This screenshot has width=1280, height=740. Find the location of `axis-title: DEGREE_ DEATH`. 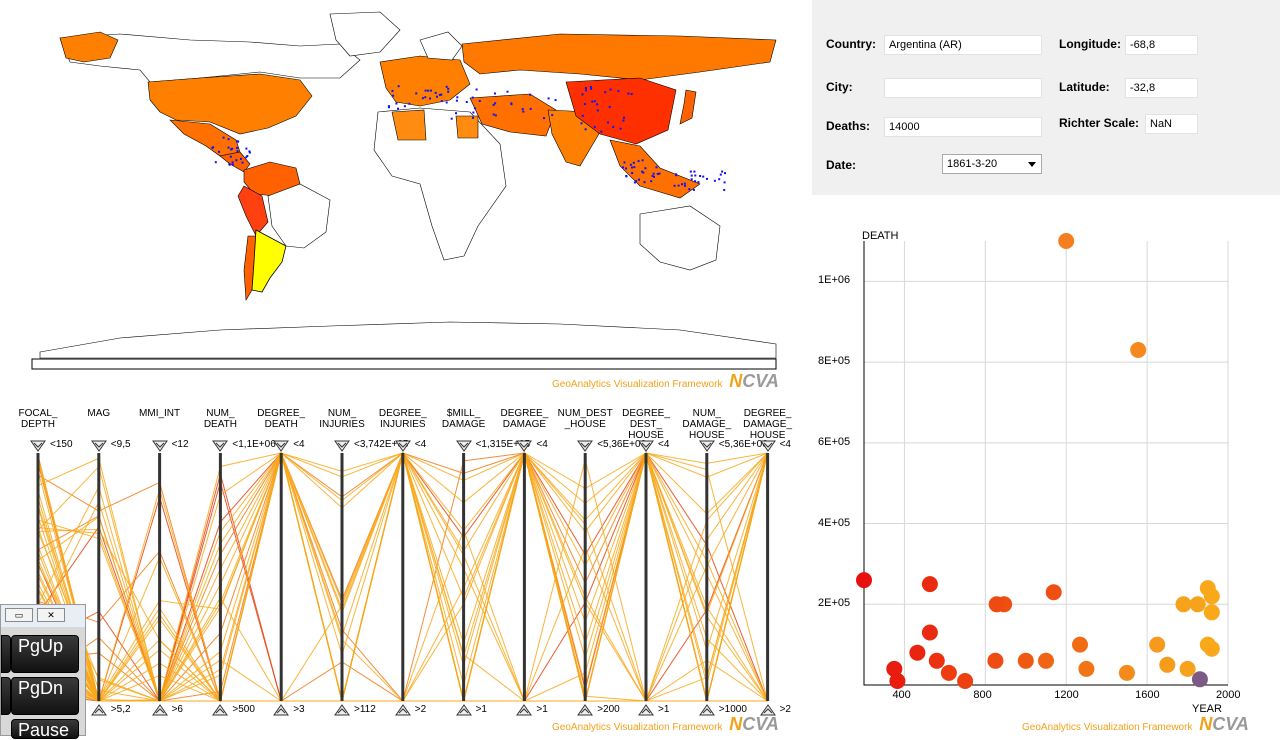

axis-title: DEGREE_ DEATH is located at coordinates (281, 419).